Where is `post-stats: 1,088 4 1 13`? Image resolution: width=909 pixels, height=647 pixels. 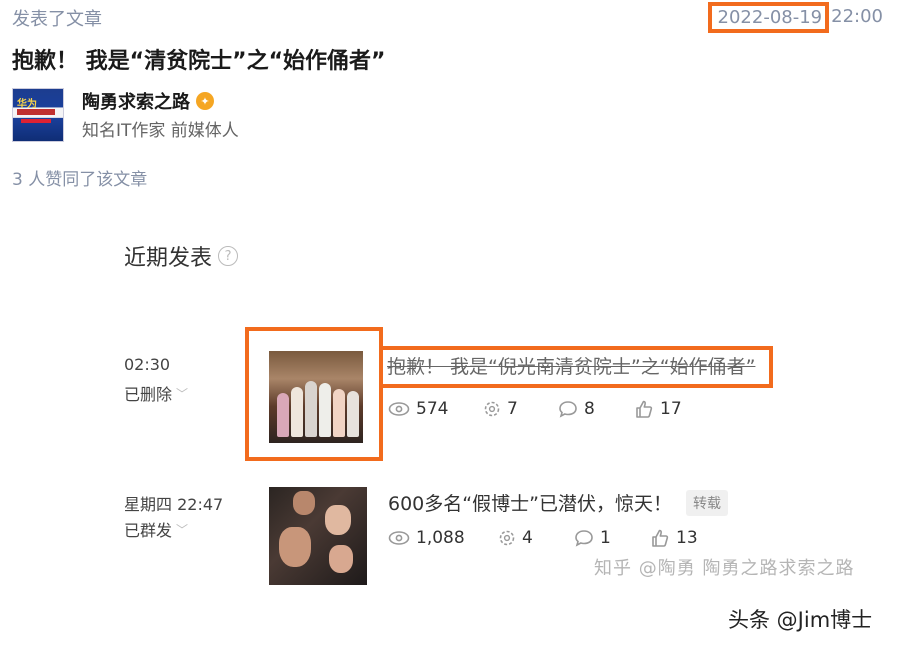 post-stats: 1,088 4 1 13 is located at coordinates (543, 538).